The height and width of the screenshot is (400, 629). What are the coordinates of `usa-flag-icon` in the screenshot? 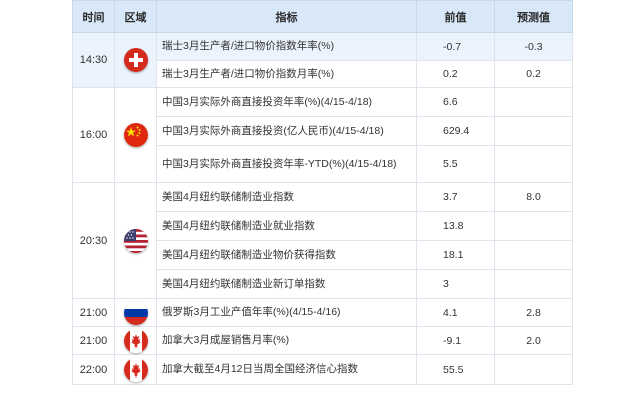 It's located at (135, 240).